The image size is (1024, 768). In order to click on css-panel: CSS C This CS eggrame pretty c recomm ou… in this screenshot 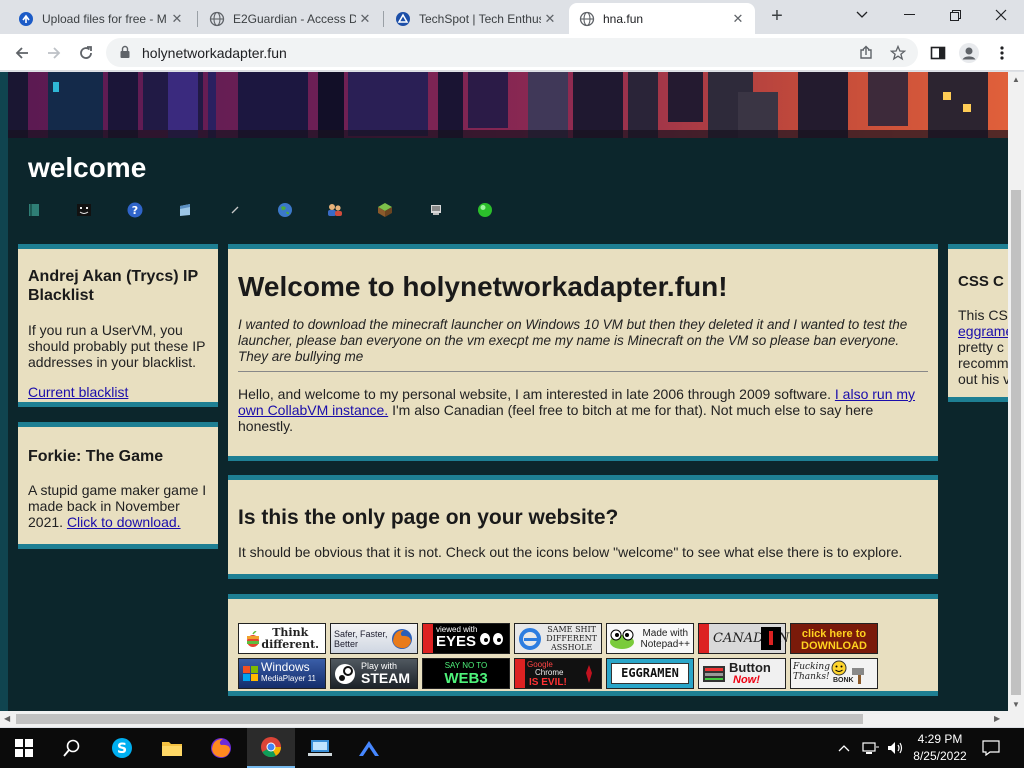, I will do `click(978, 323)`.